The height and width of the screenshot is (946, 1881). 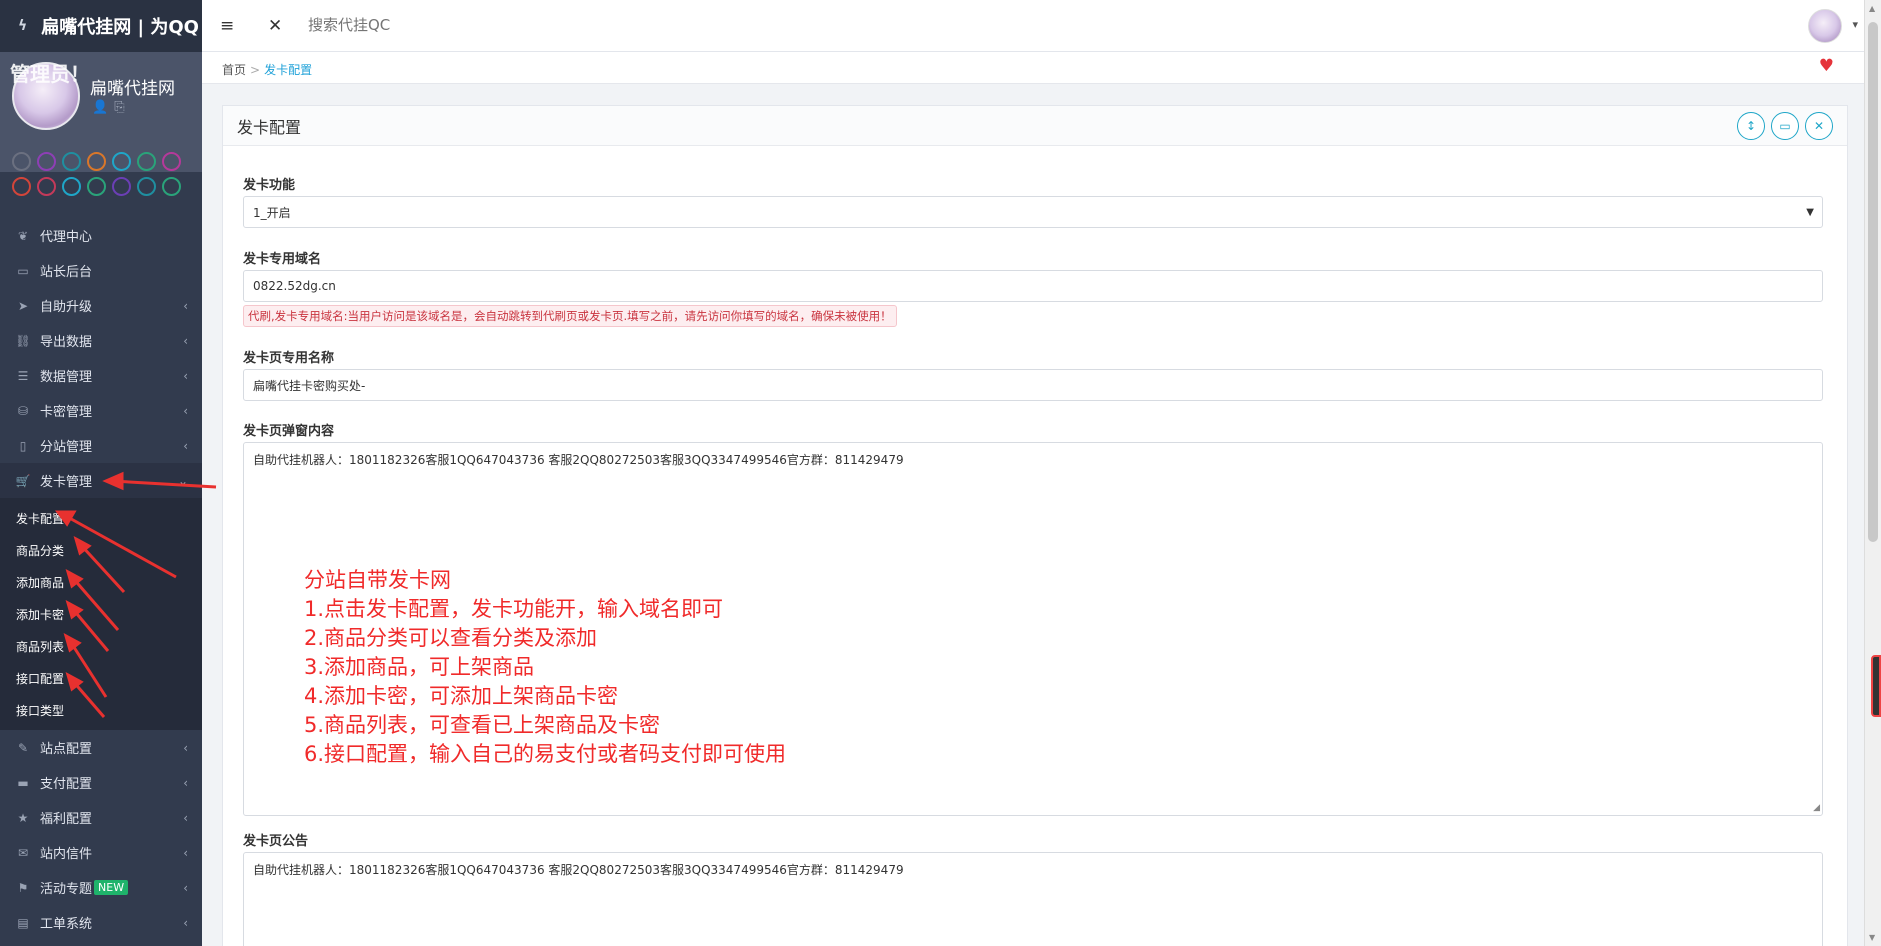 I want to click on scroll-up-icon: ▲, so click(x=1872, y=8).